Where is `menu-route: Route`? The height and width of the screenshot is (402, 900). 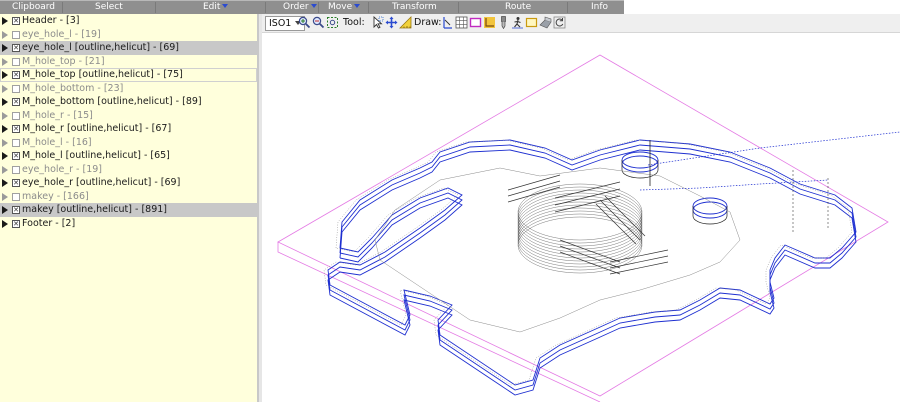
menu-route: Route is located at coordinates (518, 7).